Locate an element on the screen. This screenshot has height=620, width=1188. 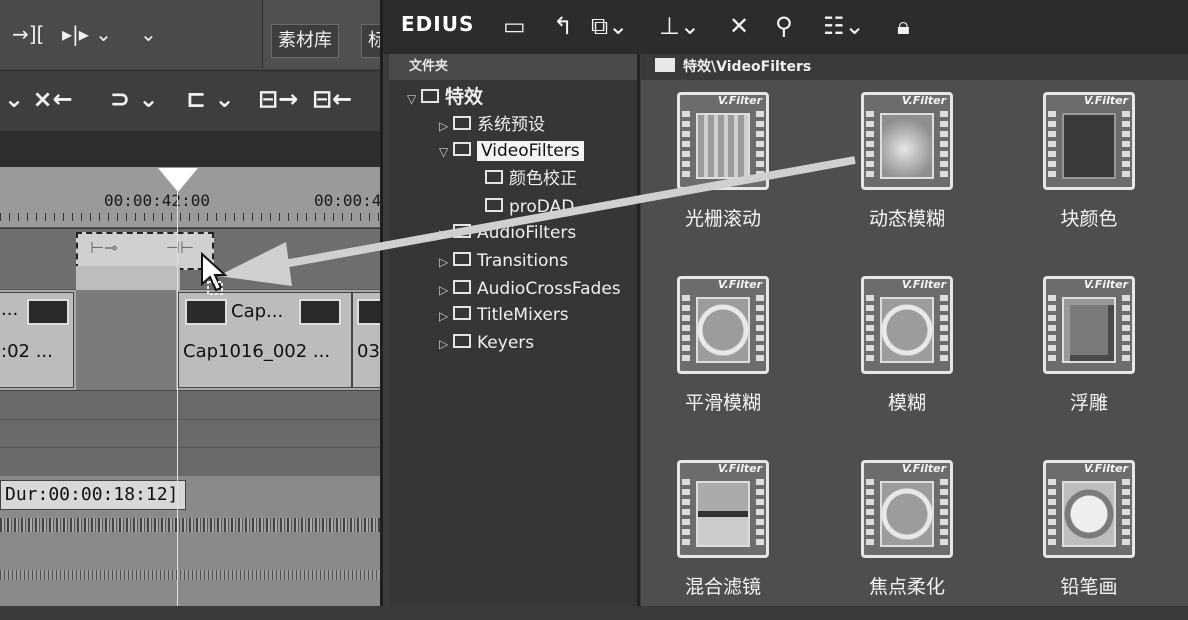
tree-item: ▷ Transitions is located at coordinates (503, 261).